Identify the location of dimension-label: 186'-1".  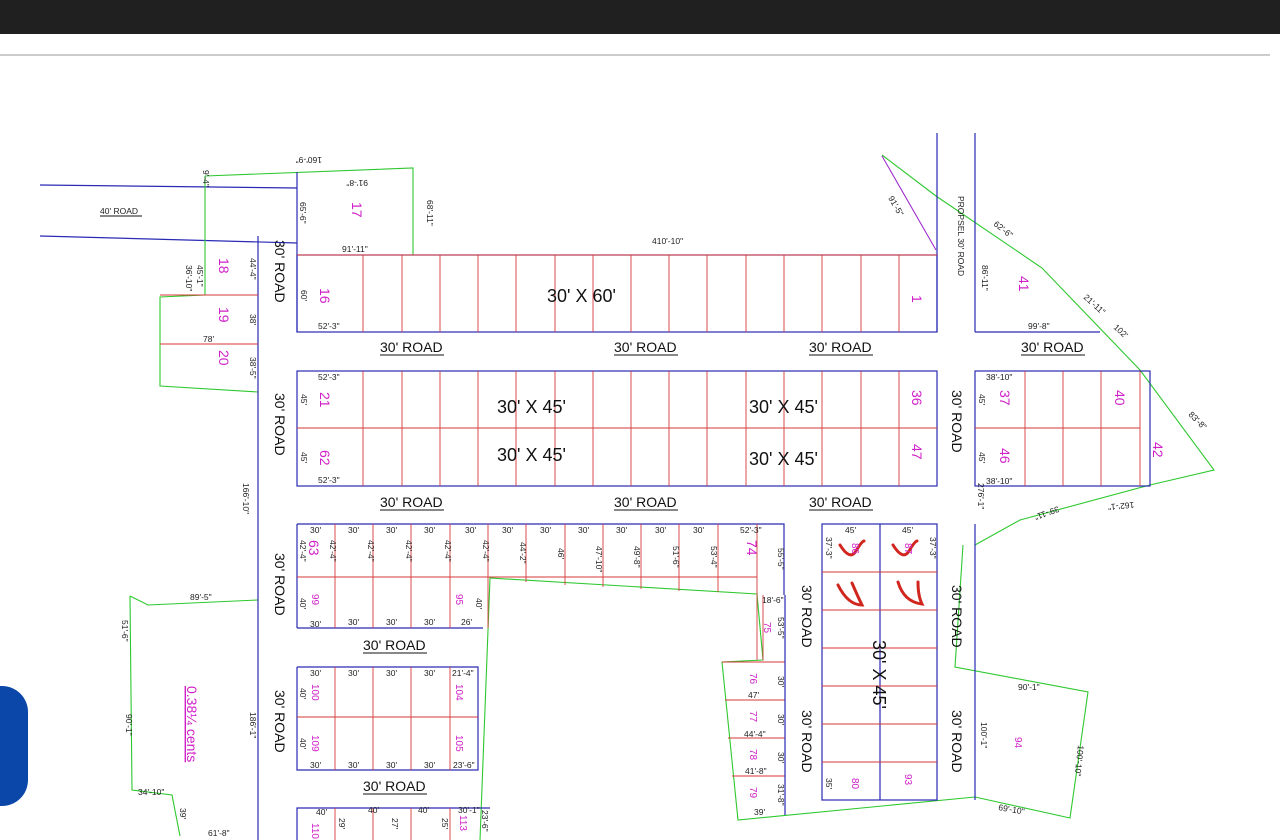
(253, 725).